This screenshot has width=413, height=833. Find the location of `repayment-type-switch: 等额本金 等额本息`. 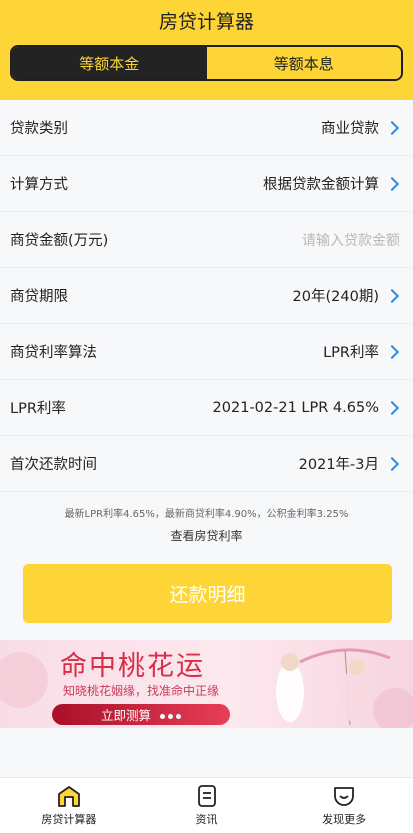

repayment-type-switch: 等额本金 等额本息 is located at coordinates (206, 63).